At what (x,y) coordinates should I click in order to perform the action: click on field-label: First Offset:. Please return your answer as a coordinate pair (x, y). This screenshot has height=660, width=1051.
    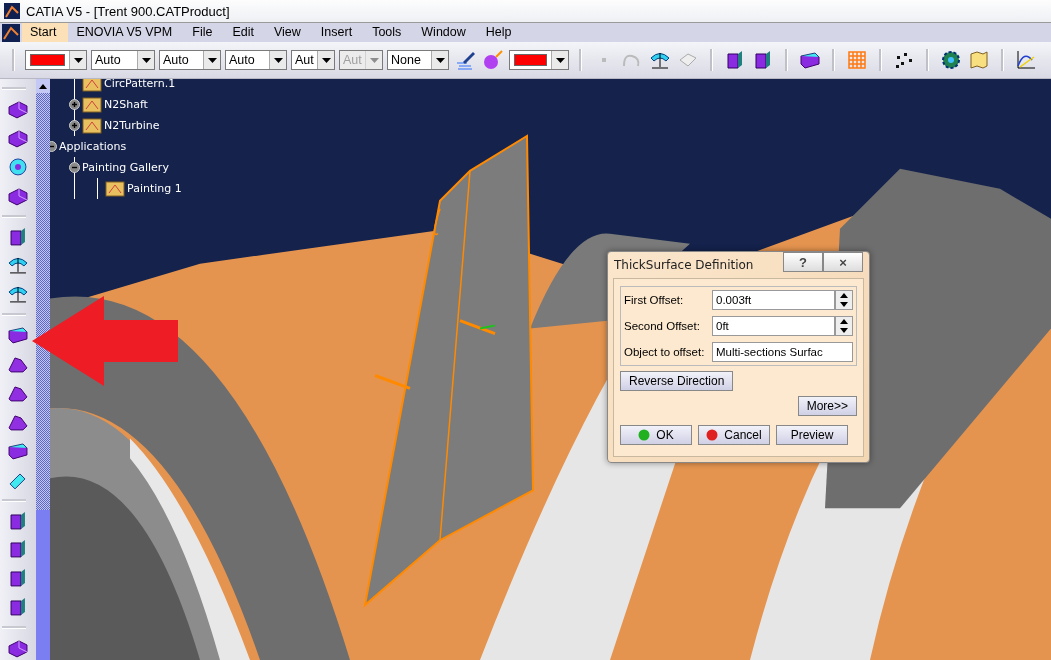
    Looking at the image, I should click on (654, 300).